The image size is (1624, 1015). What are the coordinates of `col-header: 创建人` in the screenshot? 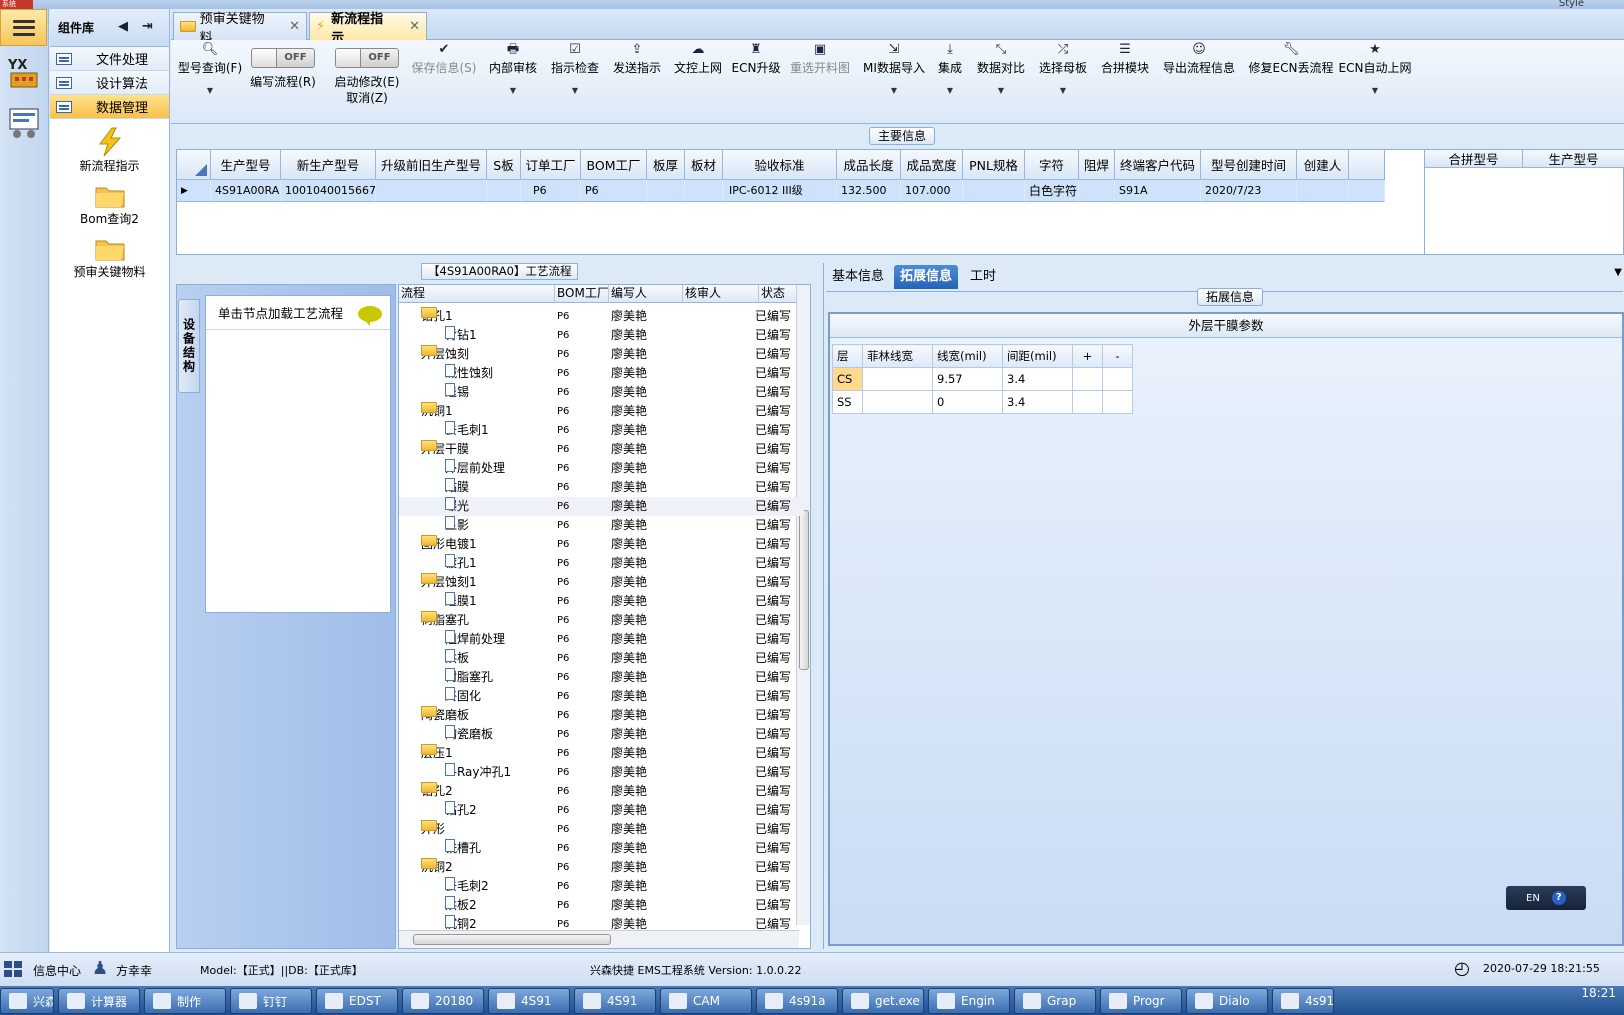 It's located at (1323, 165).